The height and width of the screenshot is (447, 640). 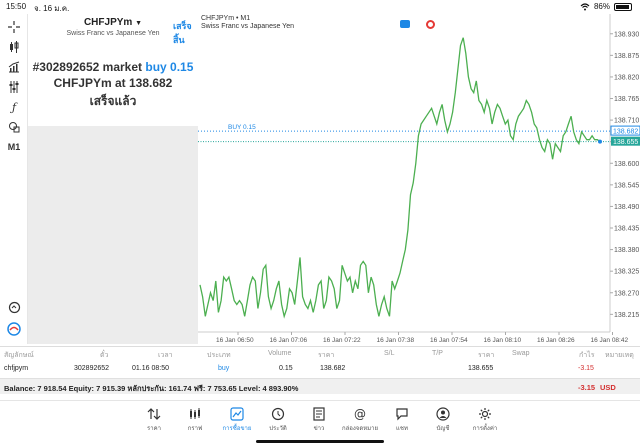 I want to click on tab-chat: แชท, so click(x=402, y=420).